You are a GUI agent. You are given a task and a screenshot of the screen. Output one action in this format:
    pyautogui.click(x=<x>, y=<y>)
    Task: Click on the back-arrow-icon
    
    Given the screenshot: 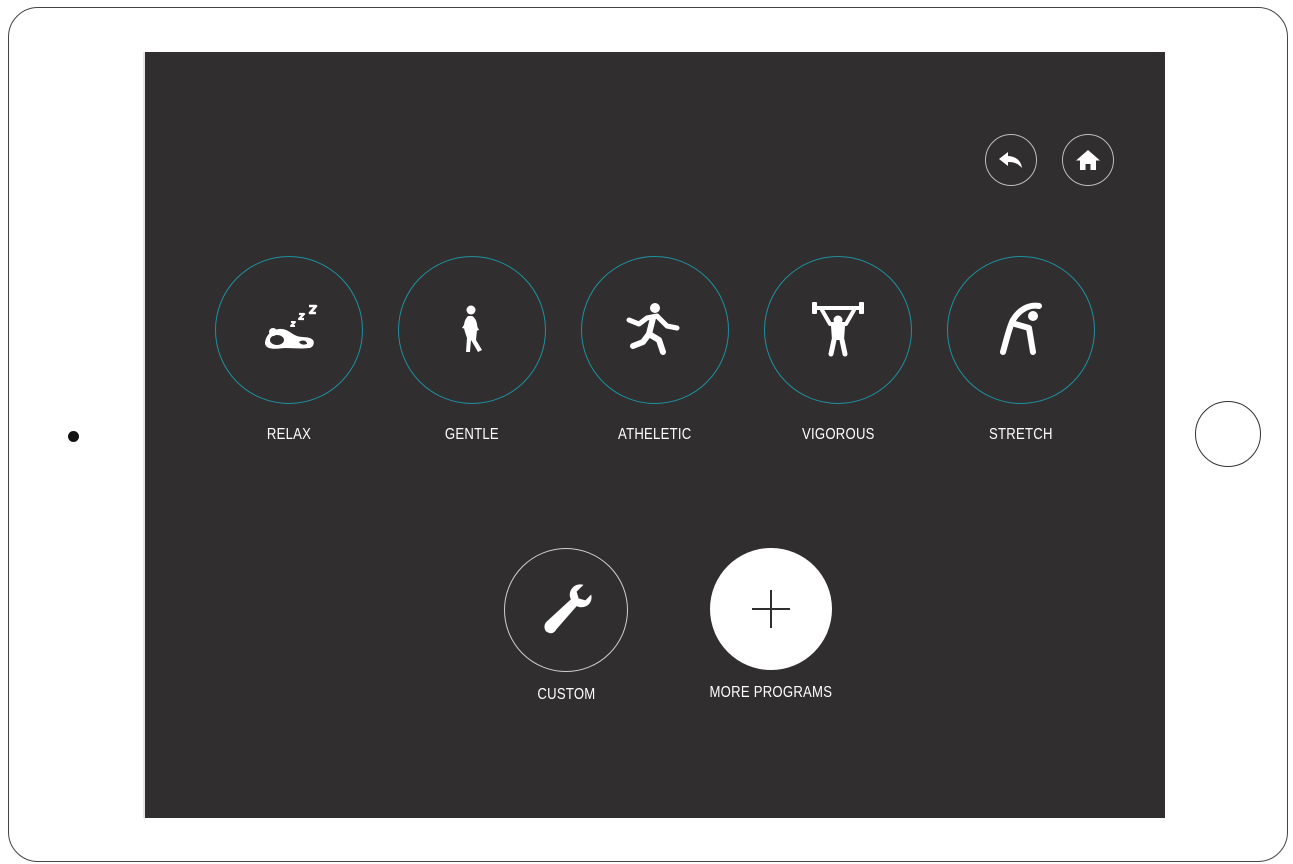 What is the action you would take?
    pyautogui.click(x=1010, y=160)
    